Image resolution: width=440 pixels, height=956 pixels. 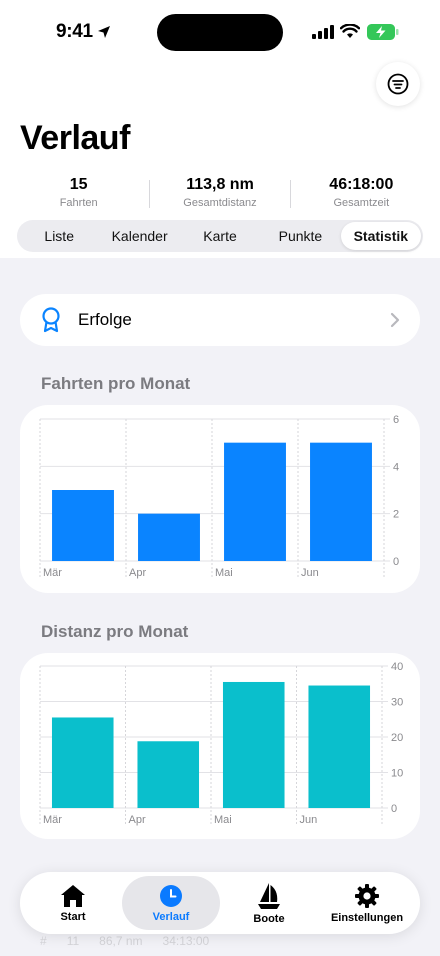 I want to click on erfolge-label: Erfolge, so click(x=105, y=319).